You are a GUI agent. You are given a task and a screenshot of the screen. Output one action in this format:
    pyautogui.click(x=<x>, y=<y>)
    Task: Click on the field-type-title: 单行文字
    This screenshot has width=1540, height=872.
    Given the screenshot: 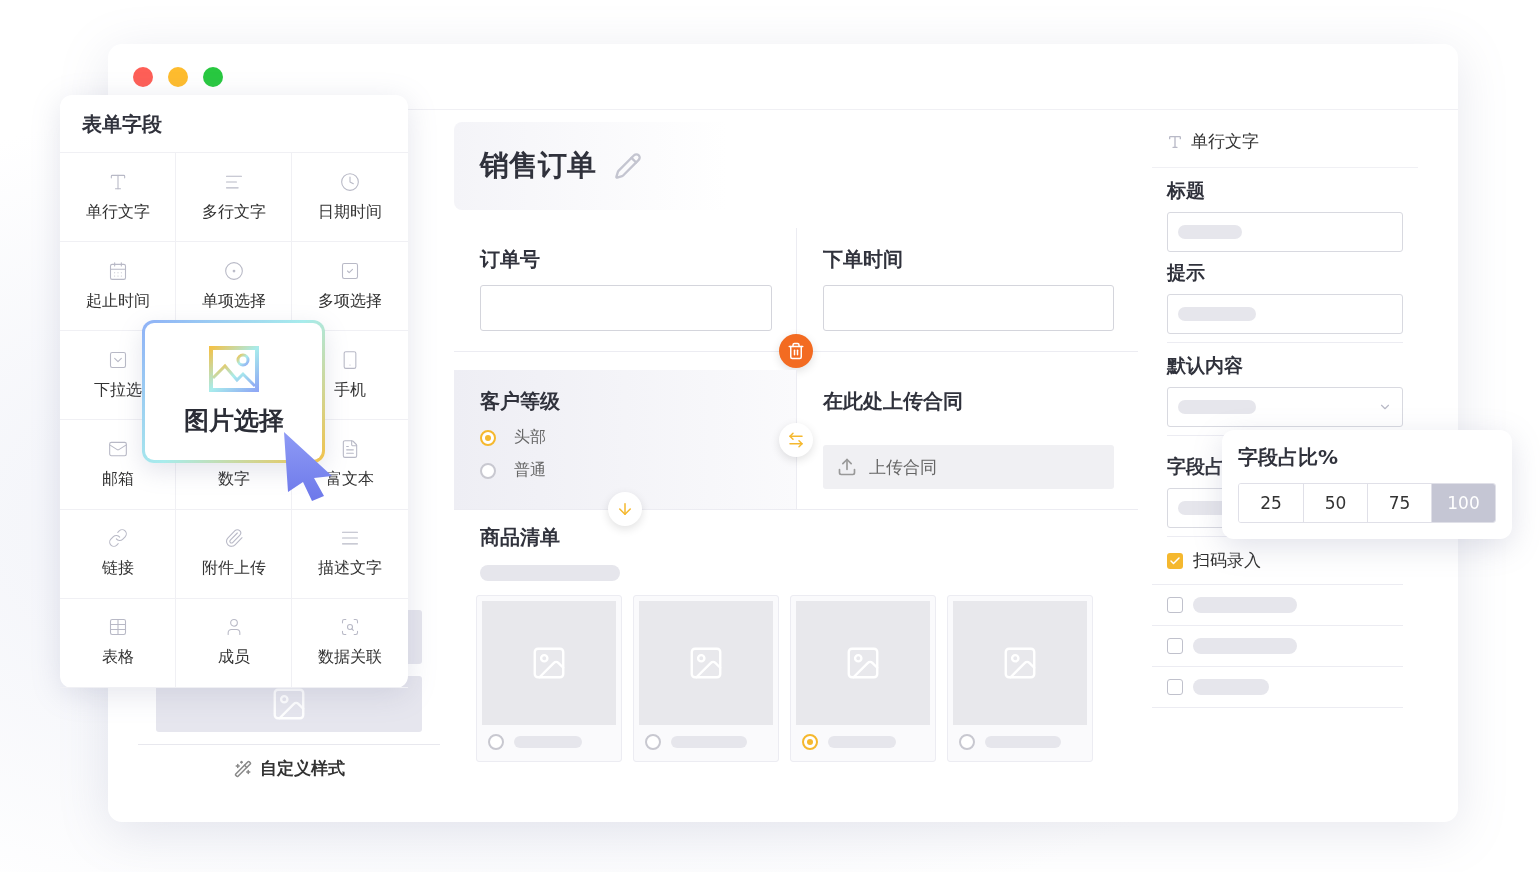 What is the action you would take?
    pyautogui.click(x=1225, y=141)
    